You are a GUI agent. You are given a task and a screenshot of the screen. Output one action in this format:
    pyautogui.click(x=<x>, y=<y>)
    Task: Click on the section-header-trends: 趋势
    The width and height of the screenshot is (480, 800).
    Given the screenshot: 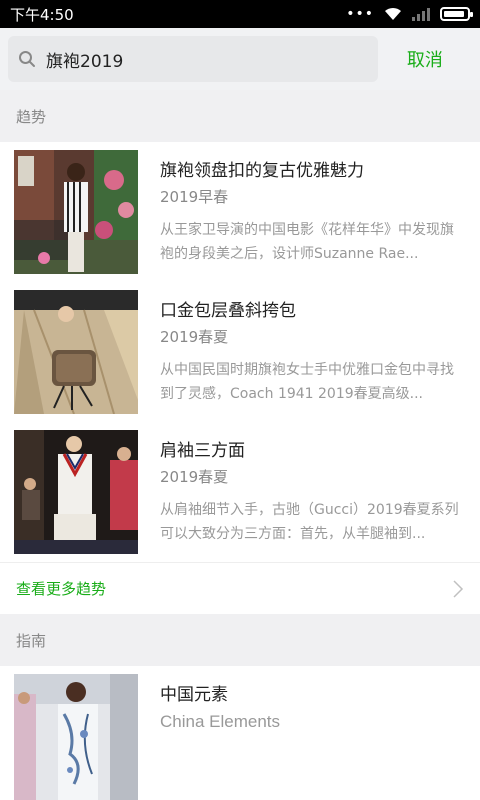 What is the action you would take?
    pyautogui.click(x=240, y=116)
    